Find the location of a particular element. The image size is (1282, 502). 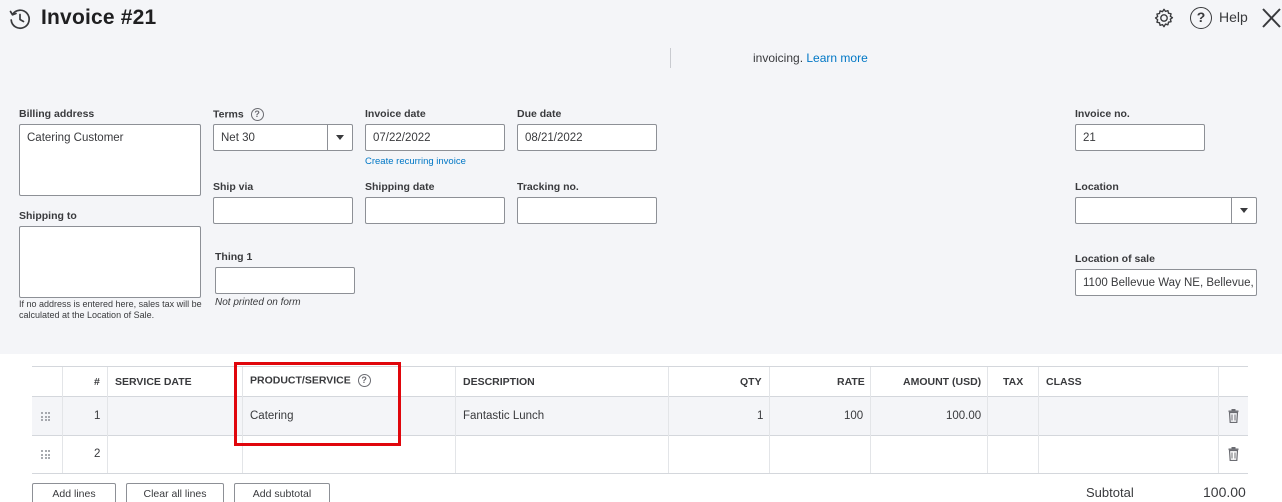

tracking-no-label: Tracking no. is located at coordinates (548, 187).